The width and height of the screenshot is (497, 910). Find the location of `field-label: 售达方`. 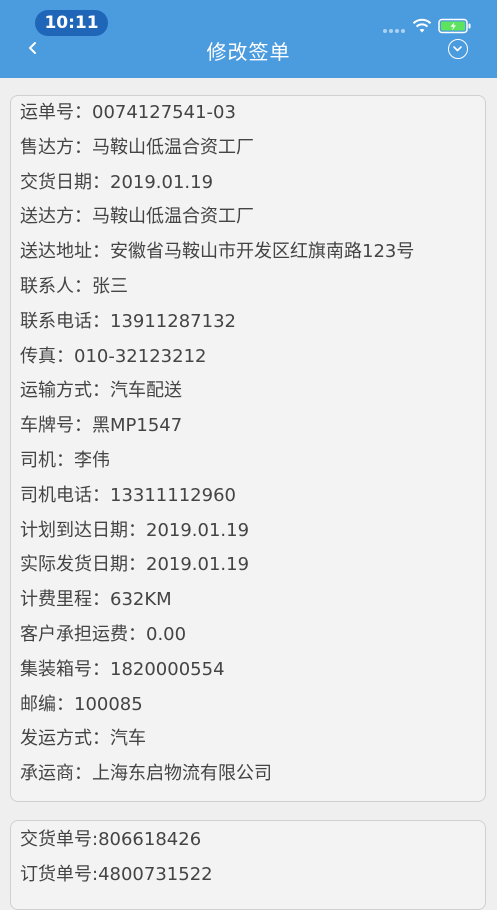

field-label: 售达方 is located at coordinates (47, 147).